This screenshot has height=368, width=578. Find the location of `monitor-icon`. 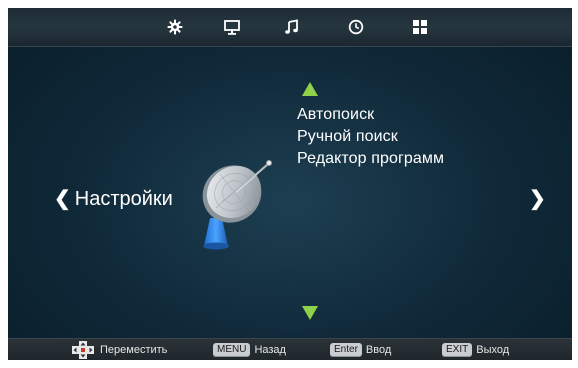

monitor-icon is located at coordinates (232, 27).